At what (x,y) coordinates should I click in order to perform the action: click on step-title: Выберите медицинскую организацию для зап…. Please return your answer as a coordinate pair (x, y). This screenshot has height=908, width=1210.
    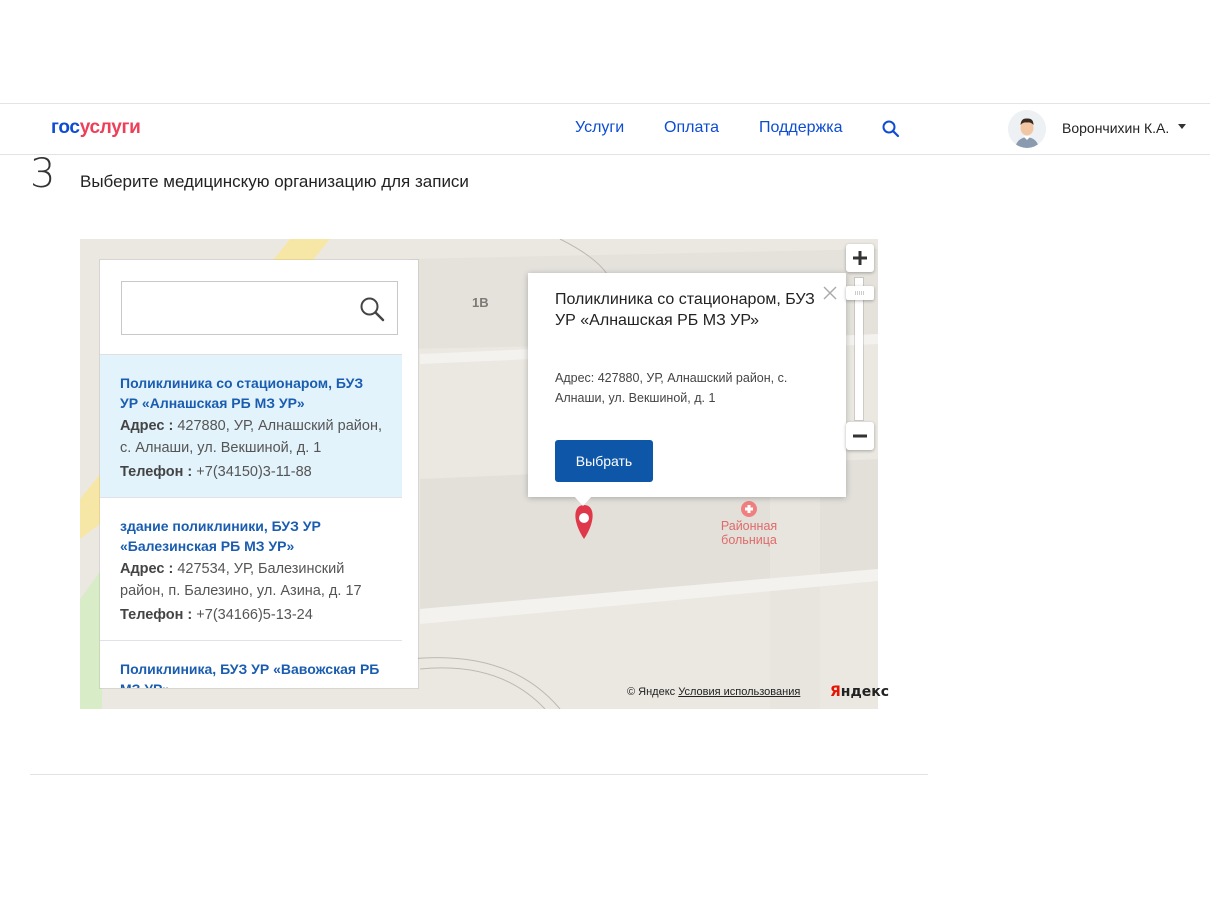
    Looking at the image, I should click on (274, 181).